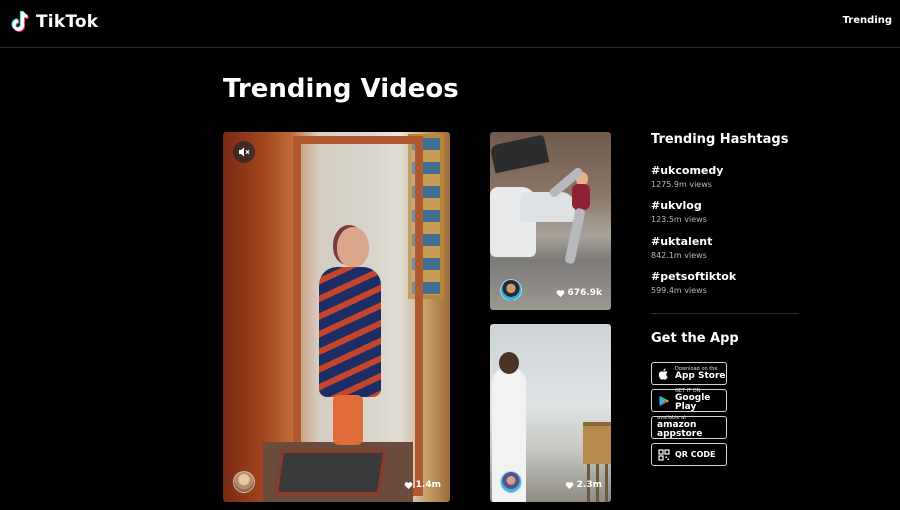 Image resolution: width=900 pixels, height=510 pixels. What do you see at coordinates (550, 413) in the screenshot?
I see `video-card-3: 2.3m` at bounding box center [550, 413].